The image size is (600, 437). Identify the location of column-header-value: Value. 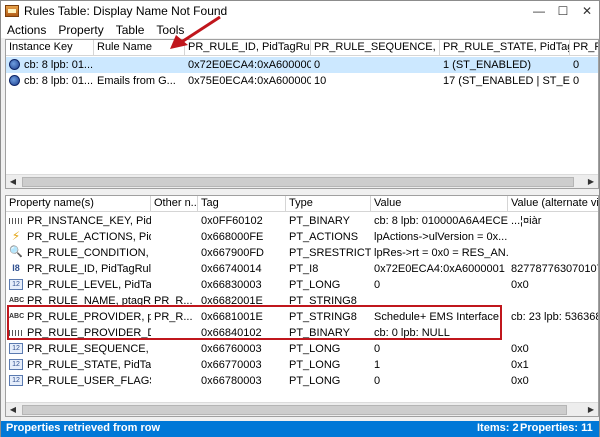
(439, 204).